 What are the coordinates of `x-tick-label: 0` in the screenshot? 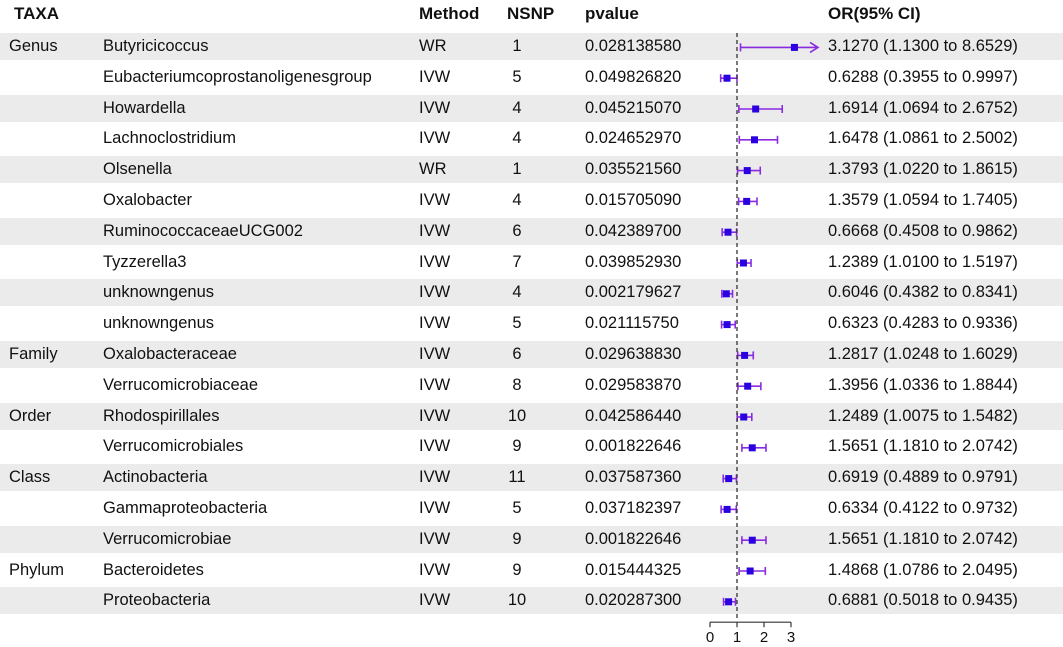 It's located at (710, 637).